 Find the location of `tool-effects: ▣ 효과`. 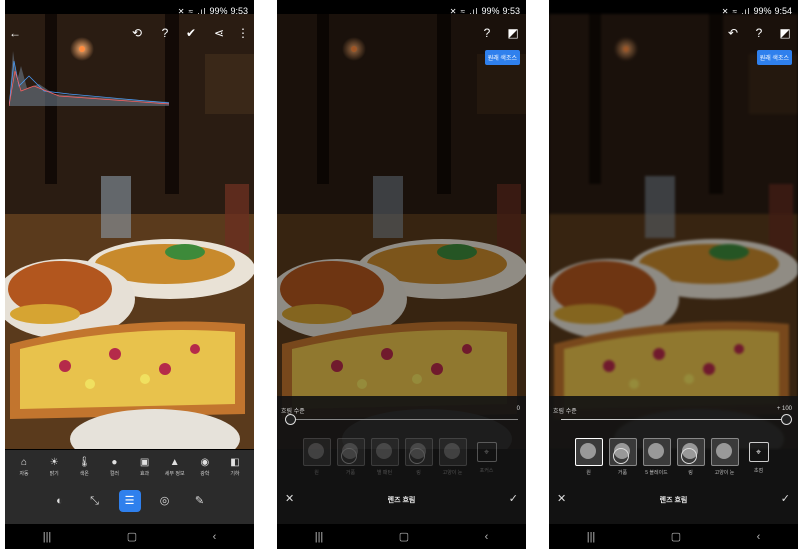

tool-effects: ▣ 효과 is located at coordinates (145, 466).